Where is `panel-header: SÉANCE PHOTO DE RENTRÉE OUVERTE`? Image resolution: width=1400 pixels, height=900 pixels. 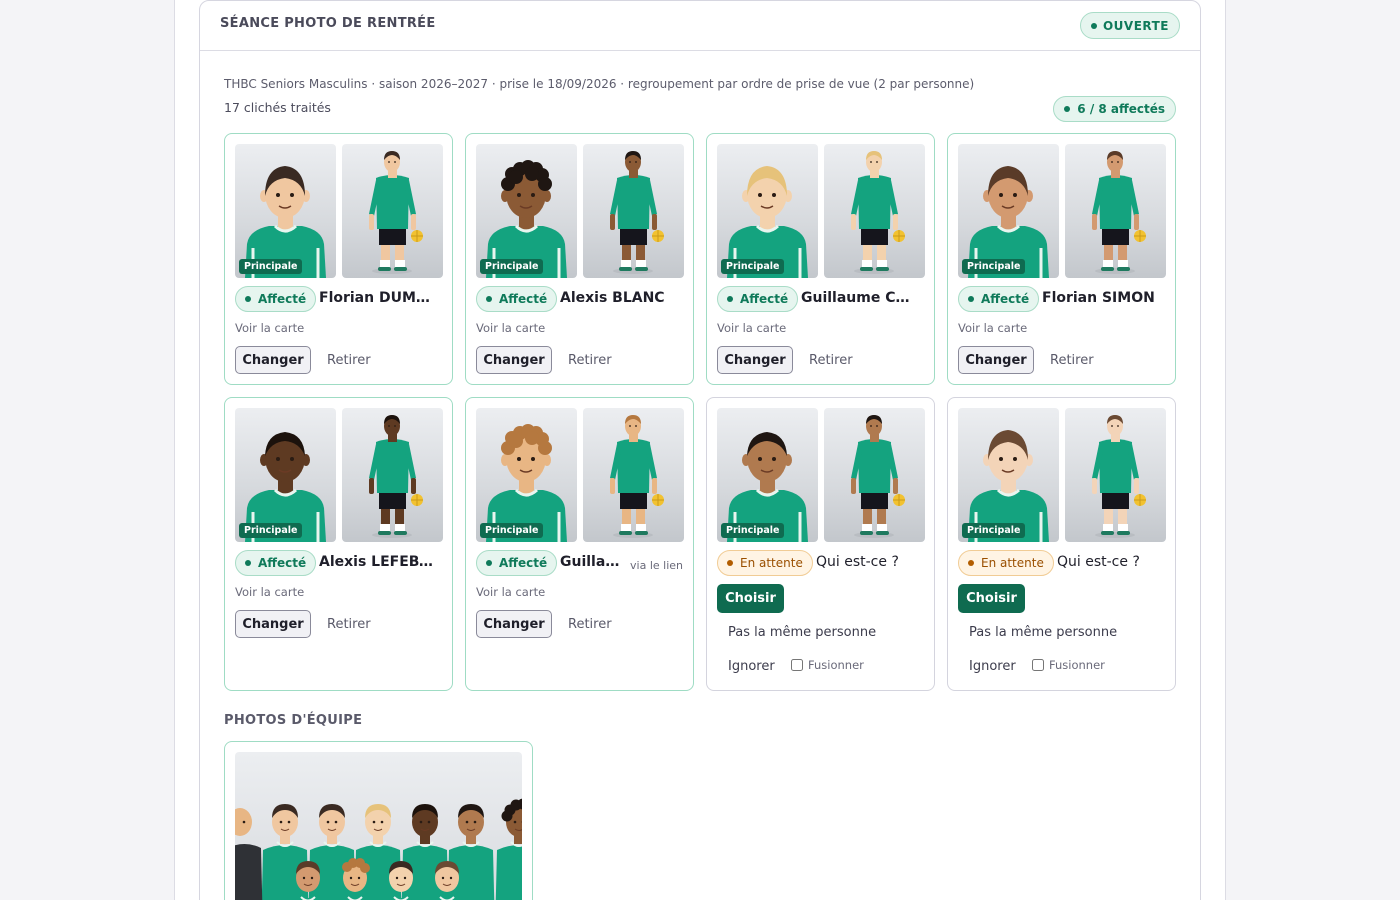 panel-header: SÉANCE PHOTO DE RENTRÉE OUVERTE is located at coordinates (700, 26).